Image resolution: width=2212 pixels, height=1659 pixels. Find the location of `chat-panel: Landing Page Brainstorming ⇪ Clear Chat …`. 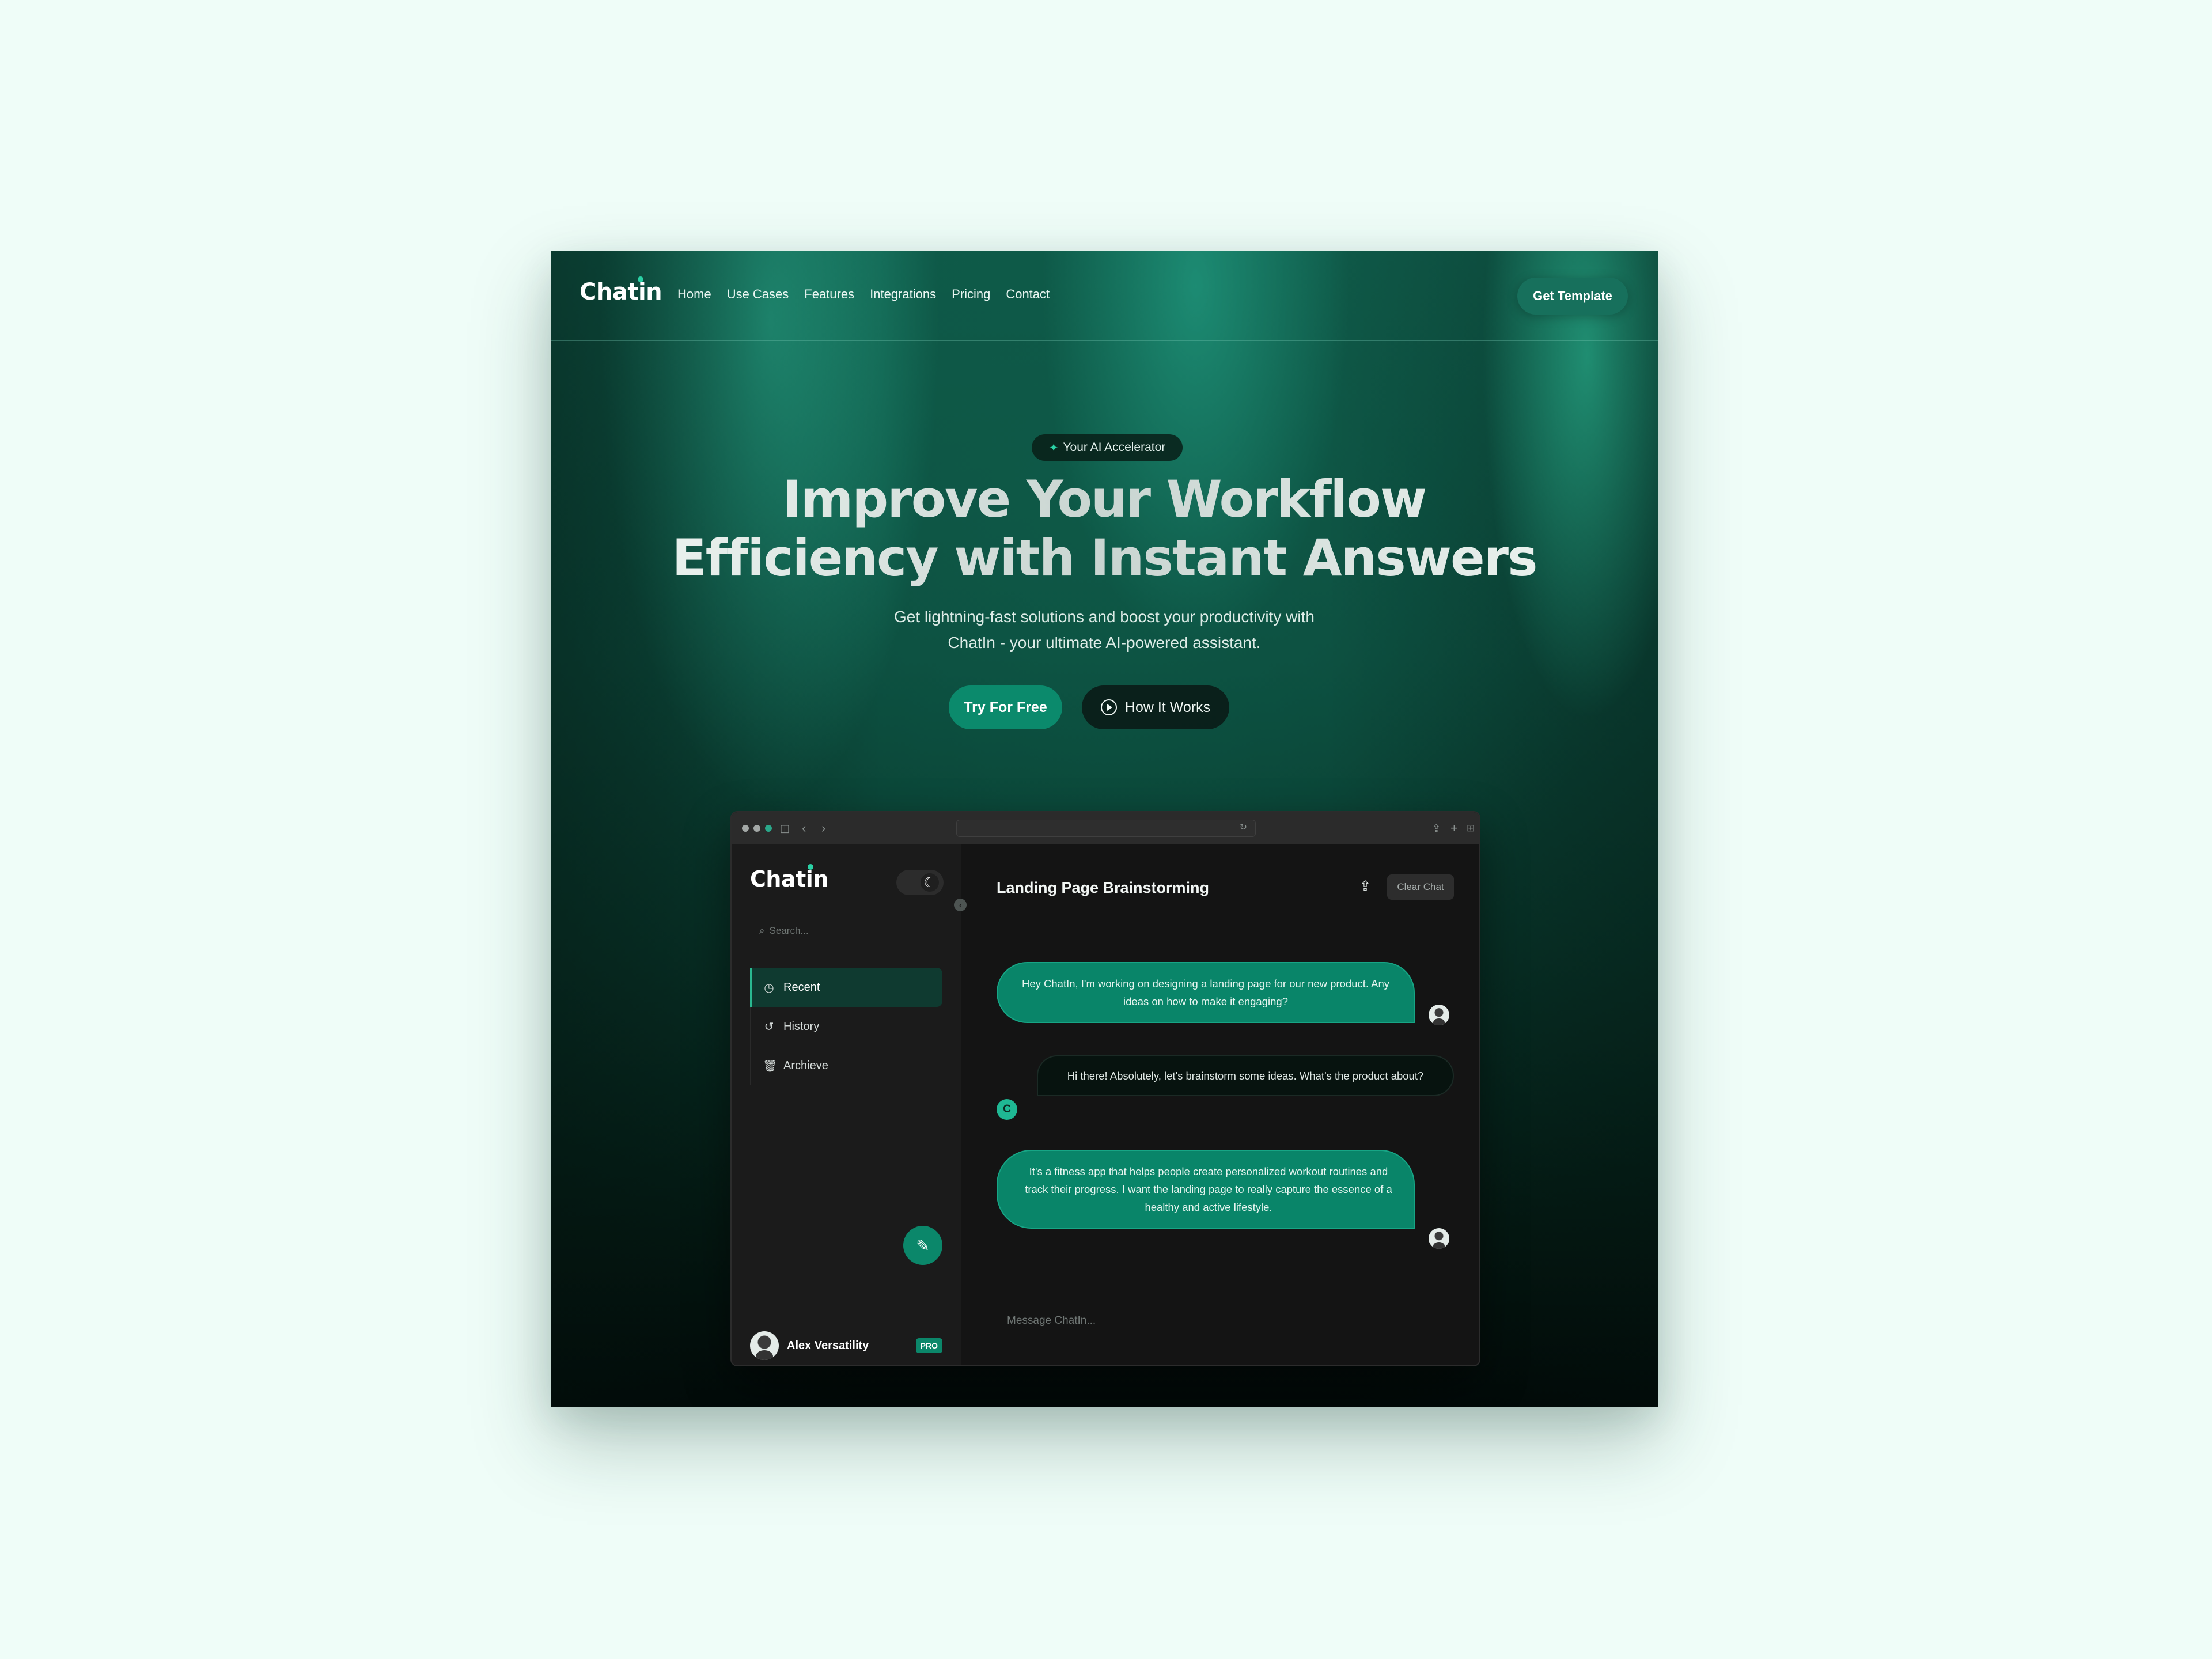

chat-panel: Landing Page Brainstorming ⇪ Clear Chat … is located at coordinates (1220, 1104).